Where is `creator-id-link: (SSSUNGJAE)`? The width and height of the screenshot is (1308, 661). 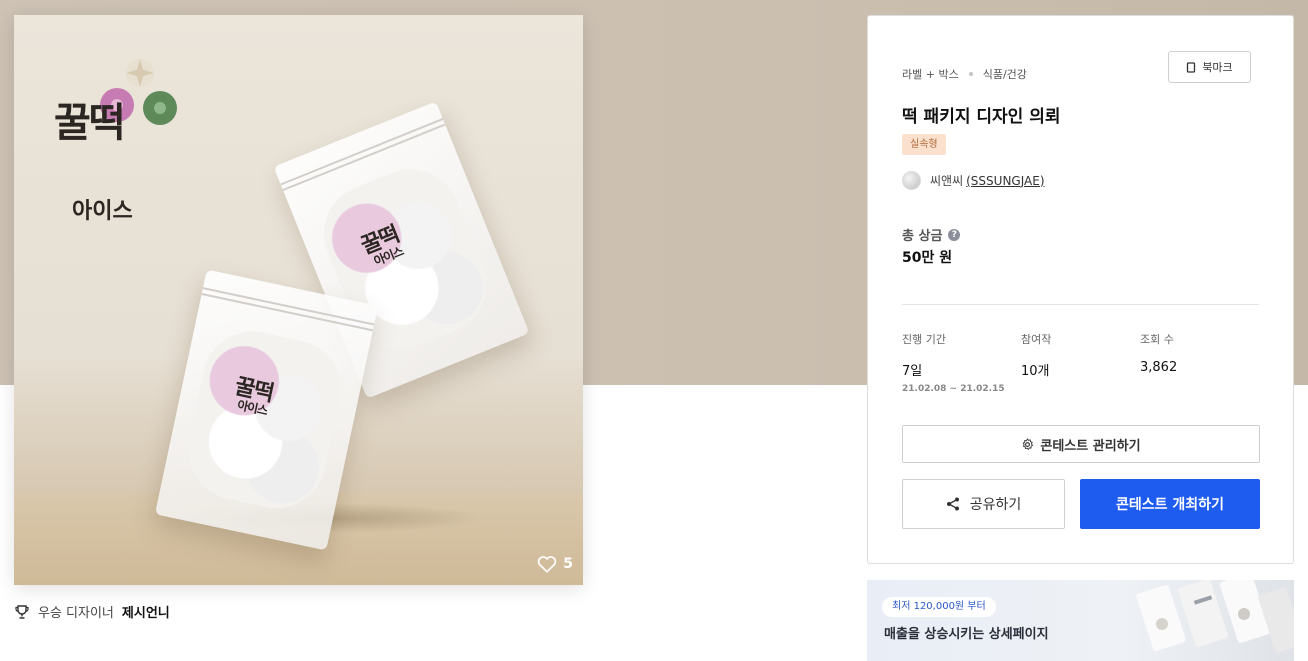 creator-id-link: (SSSUNGJAE) is located at coordinates (1005, 181).